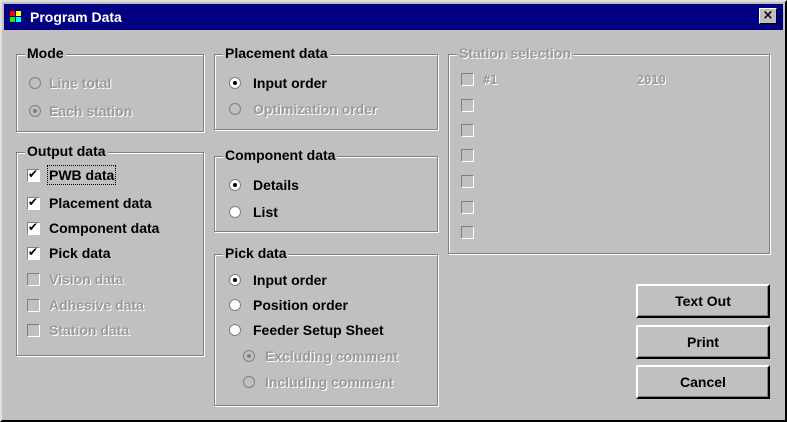 The image size is (787, 422). Describe the element at coordinates (326, 189) in the screenshot. I see `component-data-group: Component data Details List` at that location.